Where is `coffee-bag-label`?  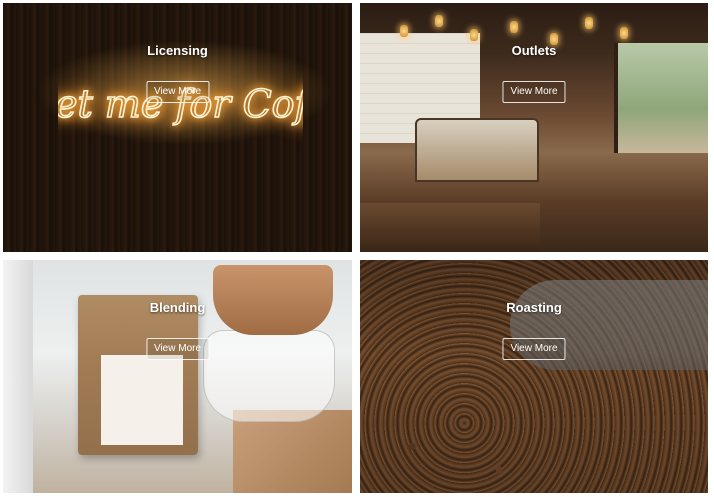 coffee-bag-label is located at coordinates (142, 400).